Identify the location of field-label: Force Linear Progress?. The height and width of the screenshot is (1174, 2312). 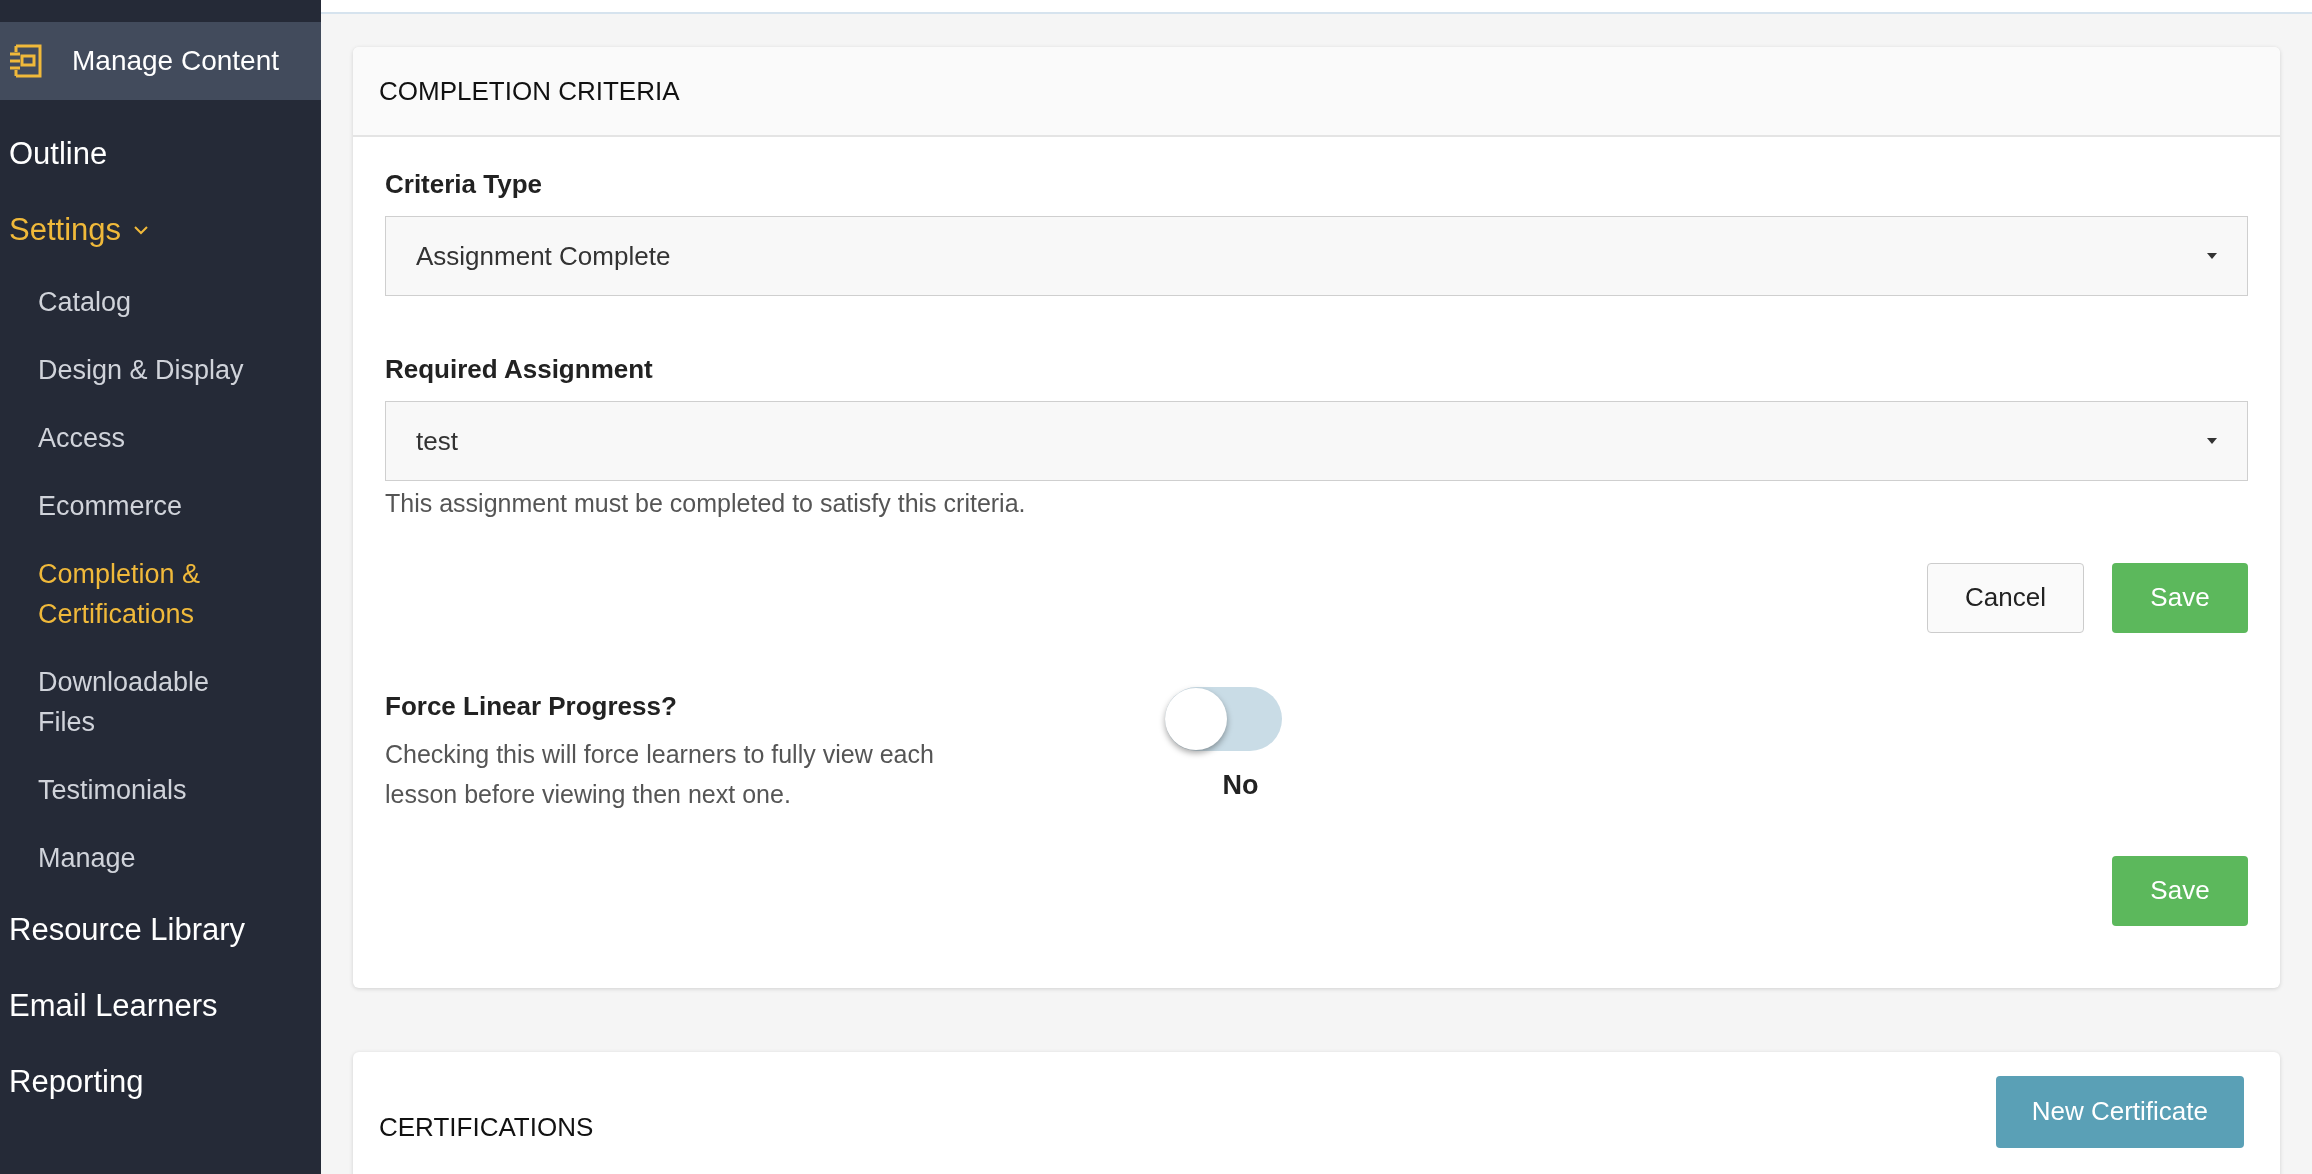
(531, 706).